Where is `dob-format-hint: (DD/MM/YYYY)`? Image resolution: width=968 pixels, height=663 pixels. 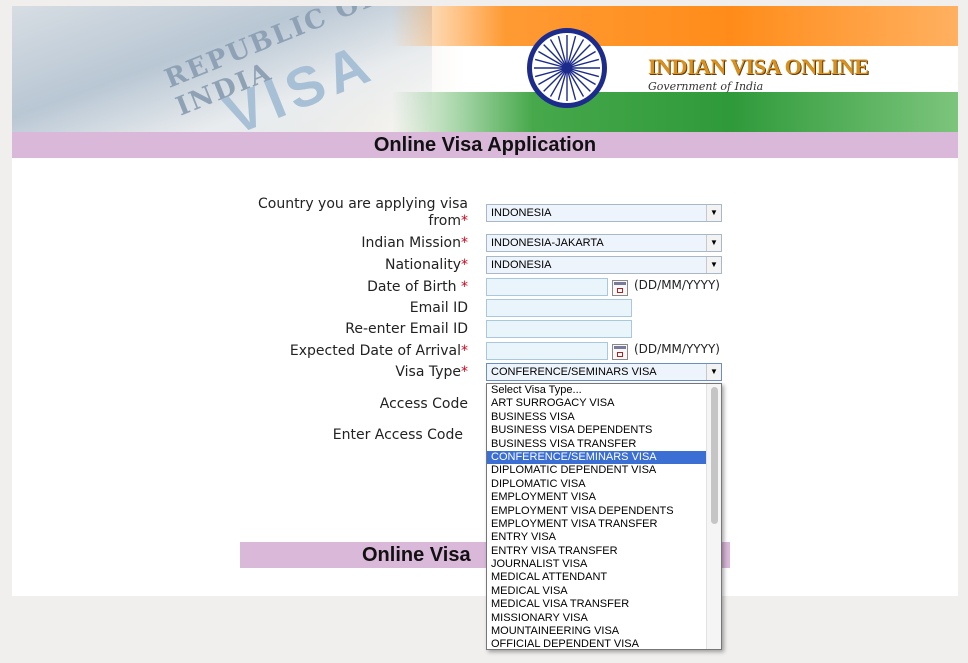
dob-format-hint: (DD/MM/YYYY) is located at coordinates (677, 285).